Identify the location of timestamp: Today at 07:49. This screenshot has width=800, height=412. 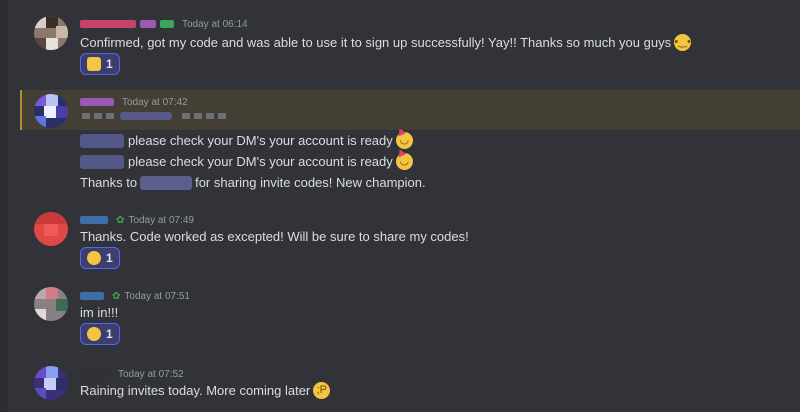
(161, 220).